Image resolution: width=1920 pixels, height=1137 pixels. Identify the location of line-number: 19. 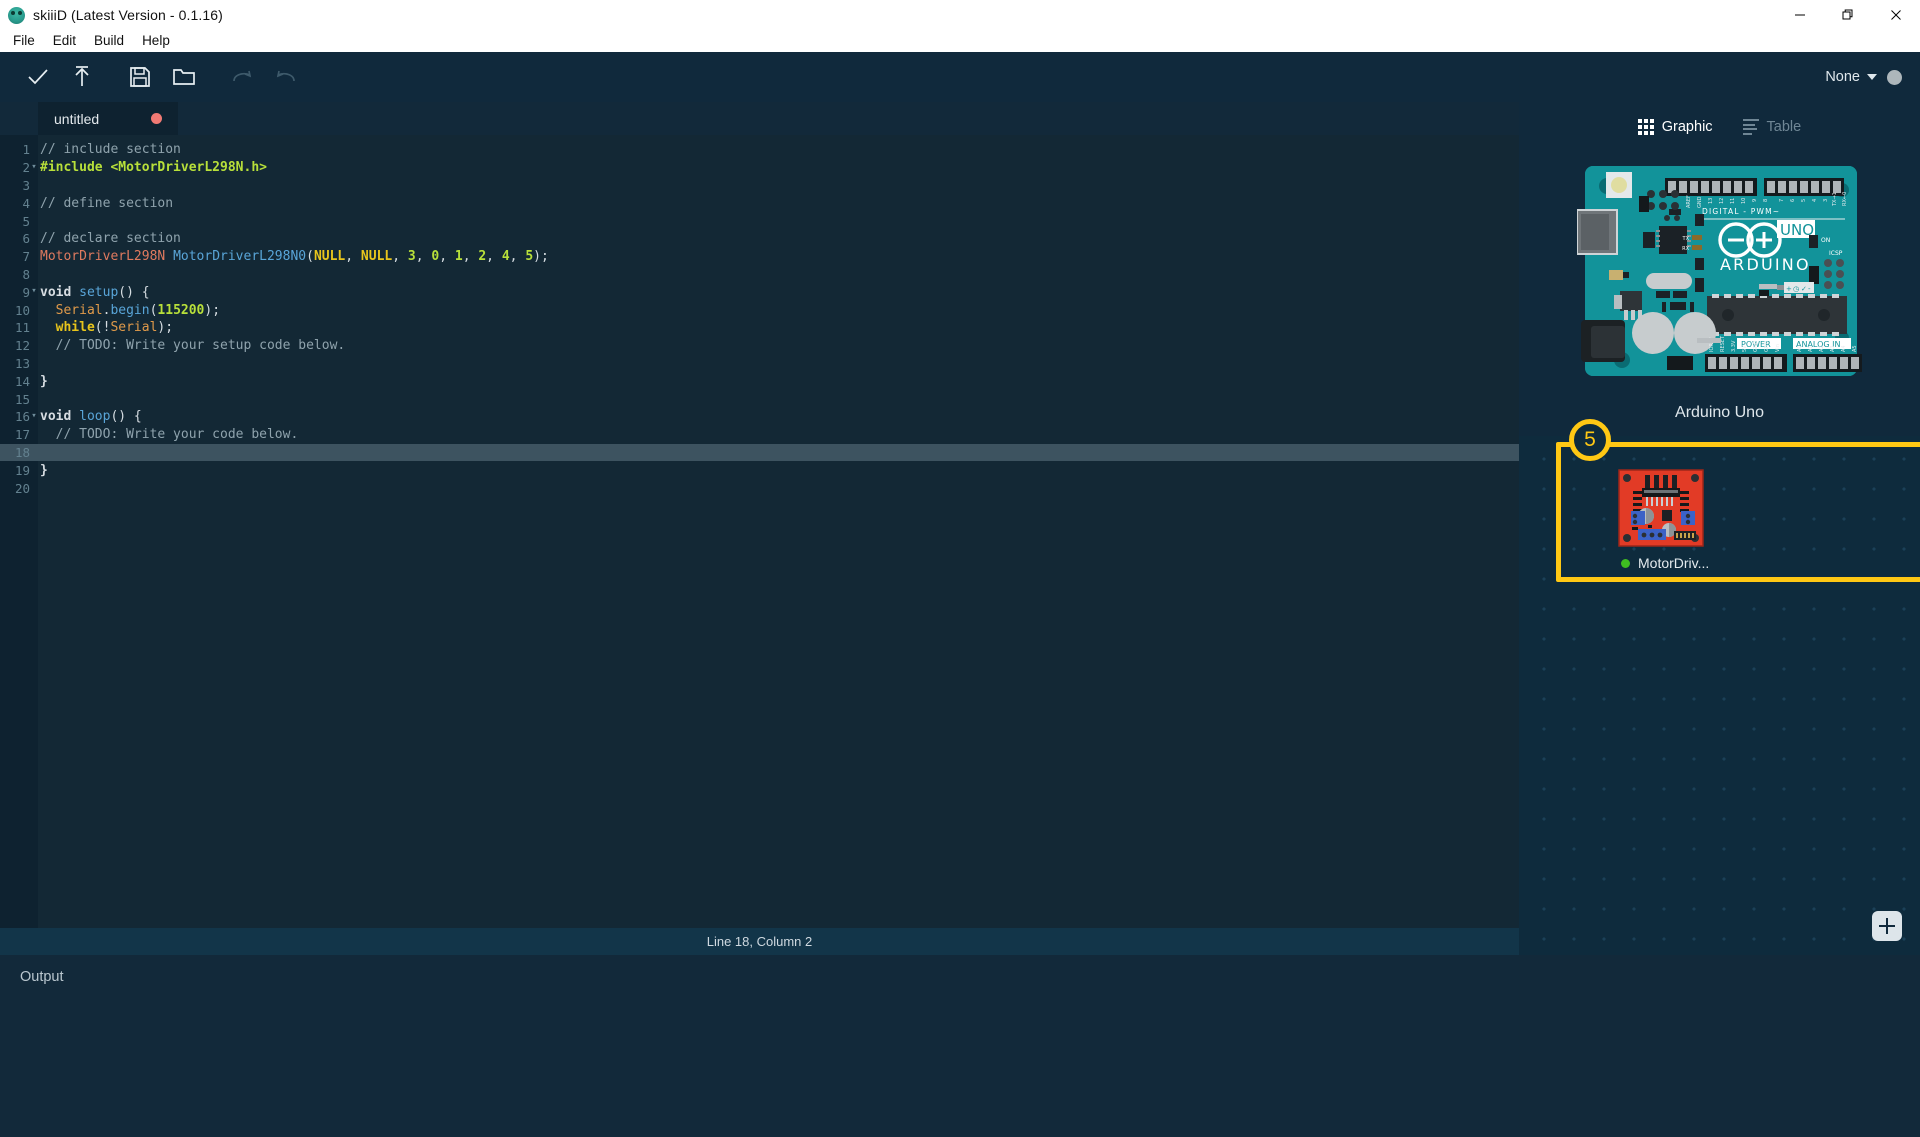
(22, 470).